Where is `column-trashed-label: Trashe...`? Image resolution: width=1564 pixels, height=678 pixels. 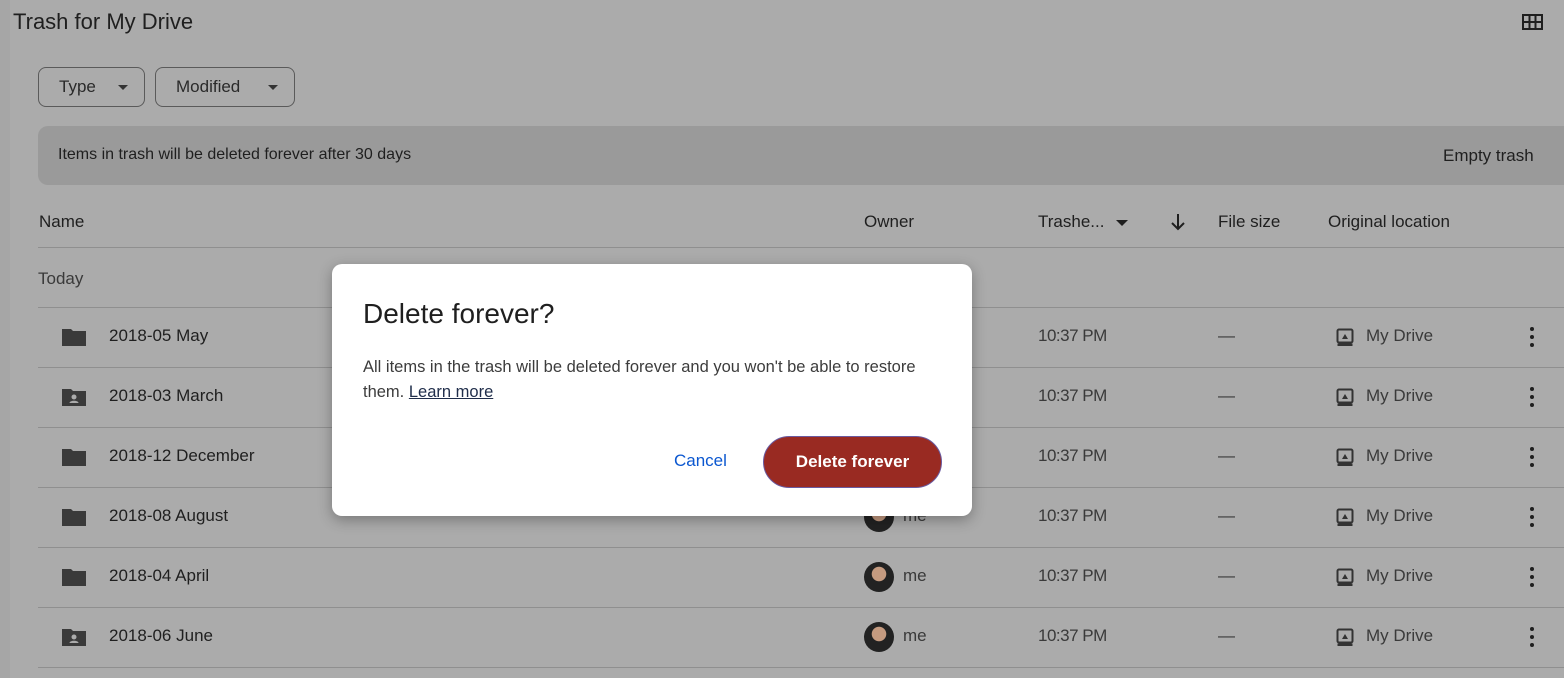 column-trashed-label: Trashe... is located at coordinates (1071, 221).